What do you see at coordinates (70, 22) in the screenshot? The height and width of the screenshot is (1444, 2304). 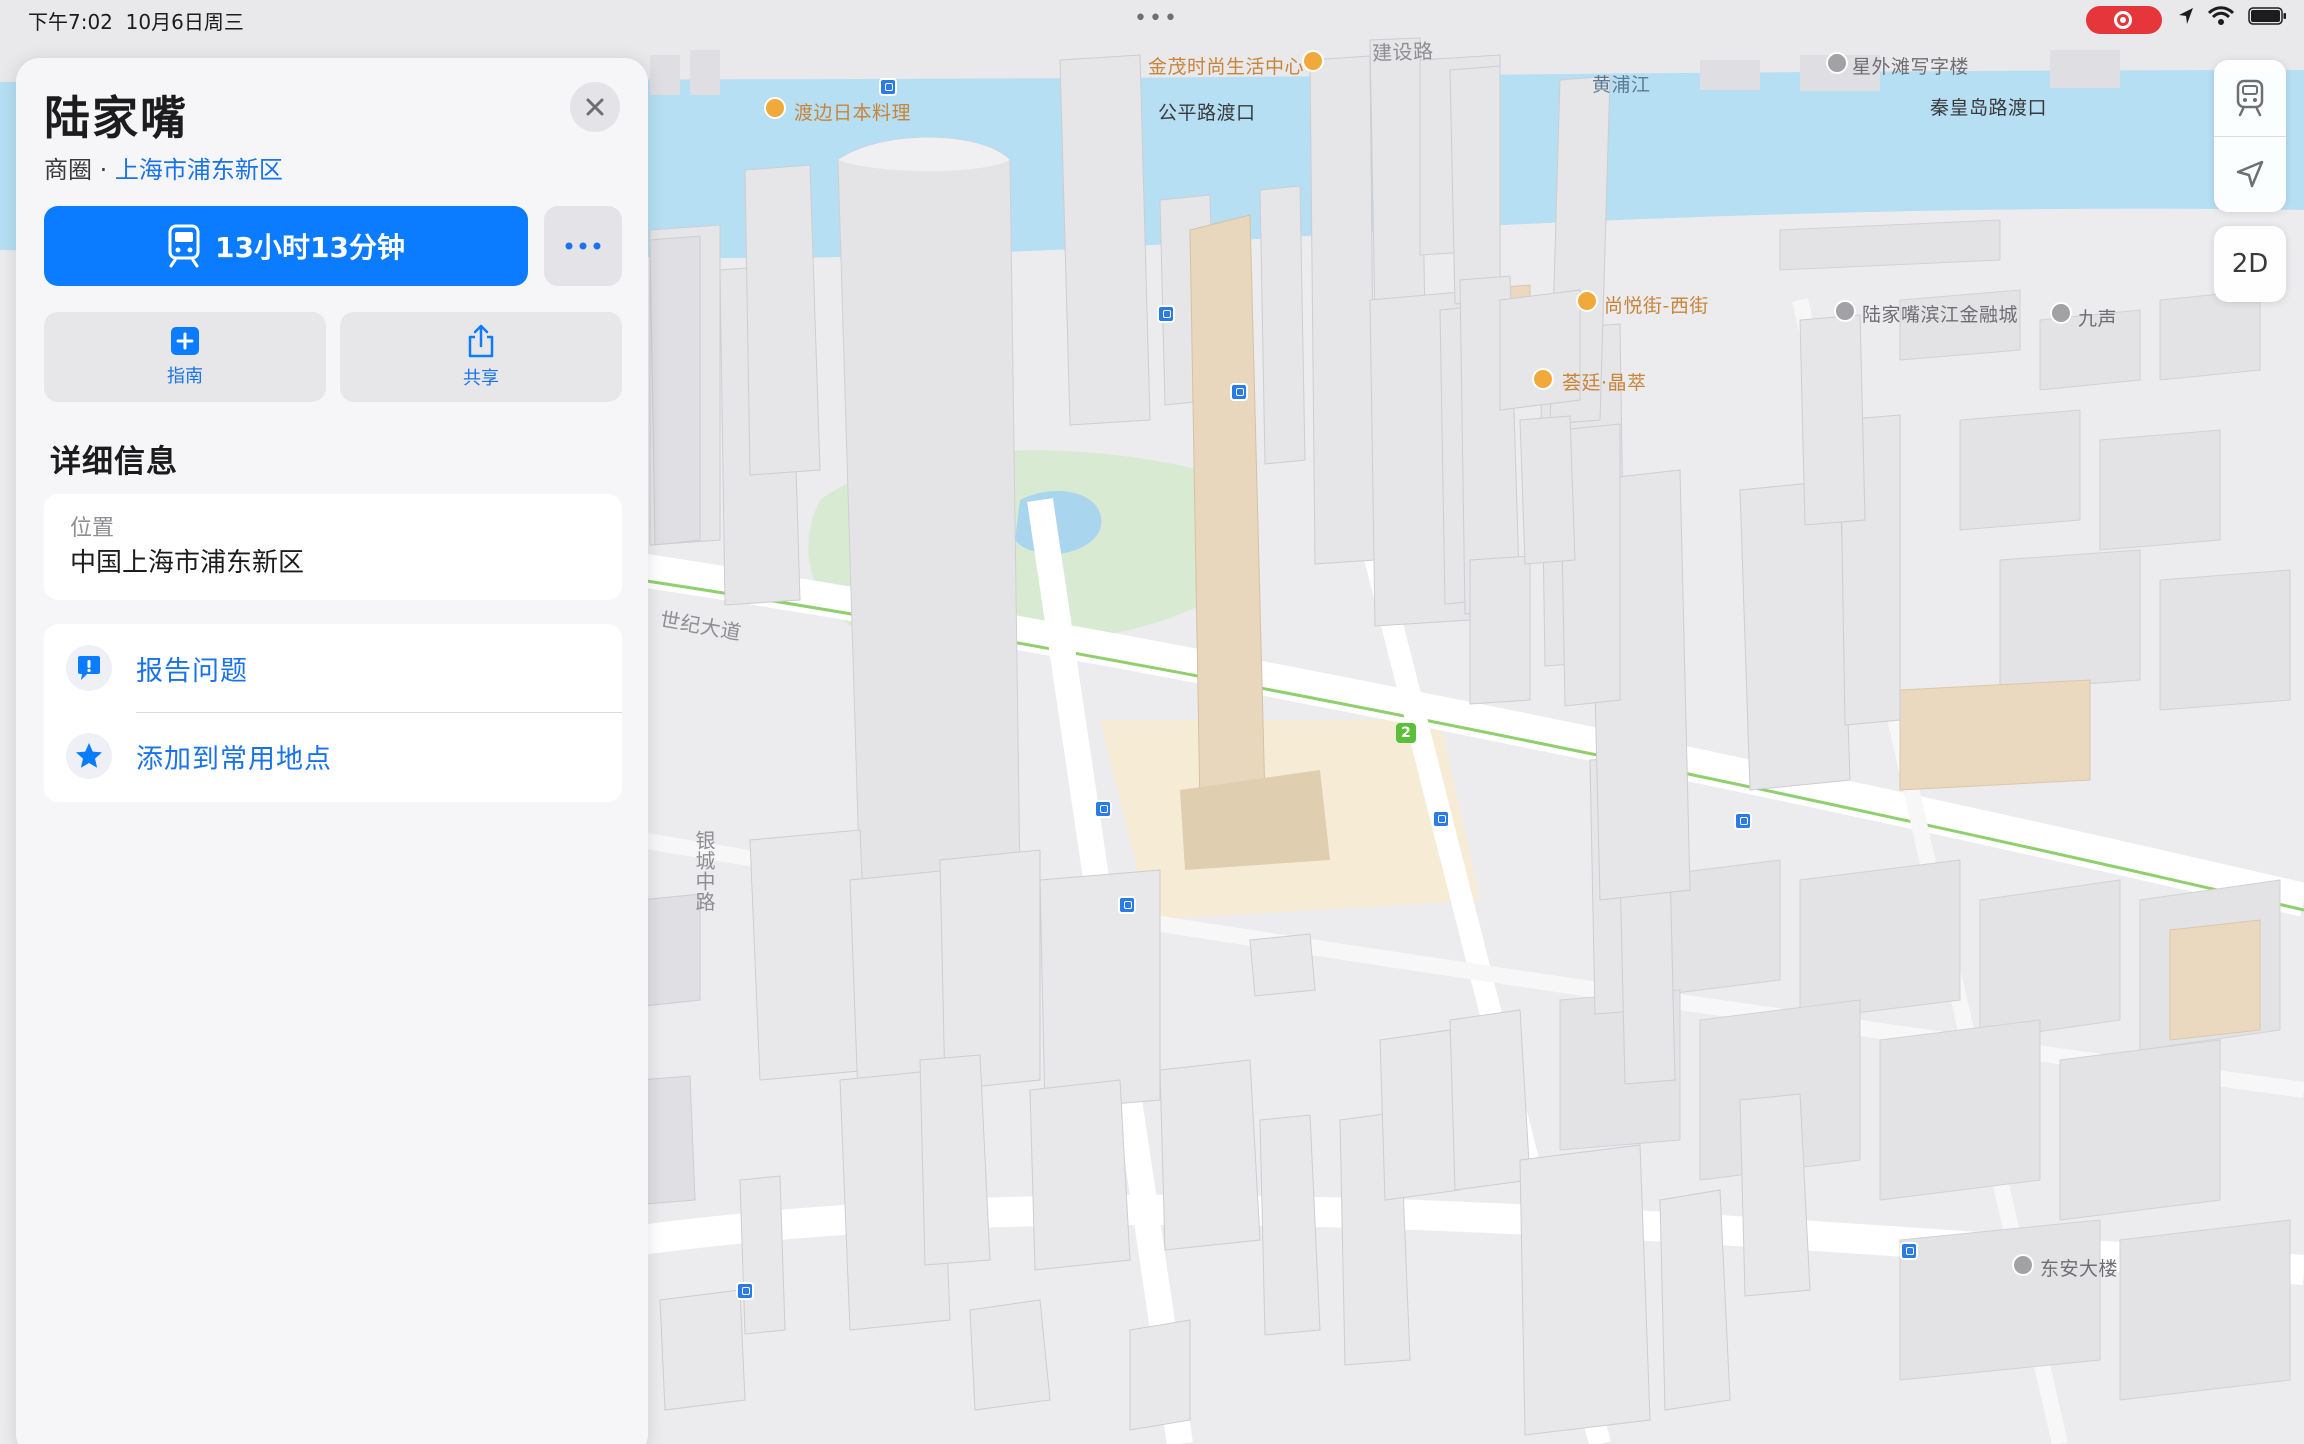 I see `status-clock: 下午7:02` at bounding box center [70, 22].